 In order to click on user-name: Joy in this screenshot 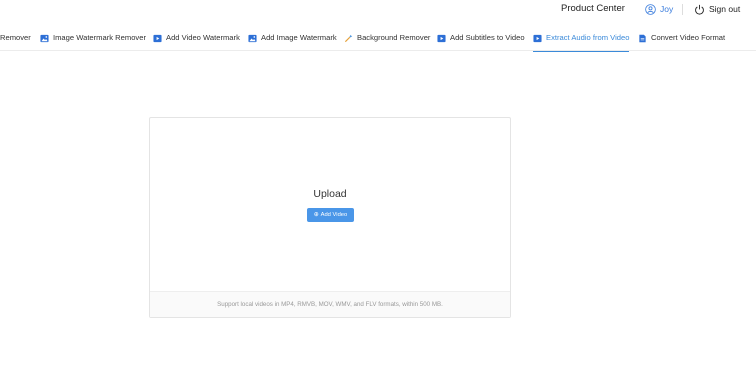, I will do `click(667, 9)`.